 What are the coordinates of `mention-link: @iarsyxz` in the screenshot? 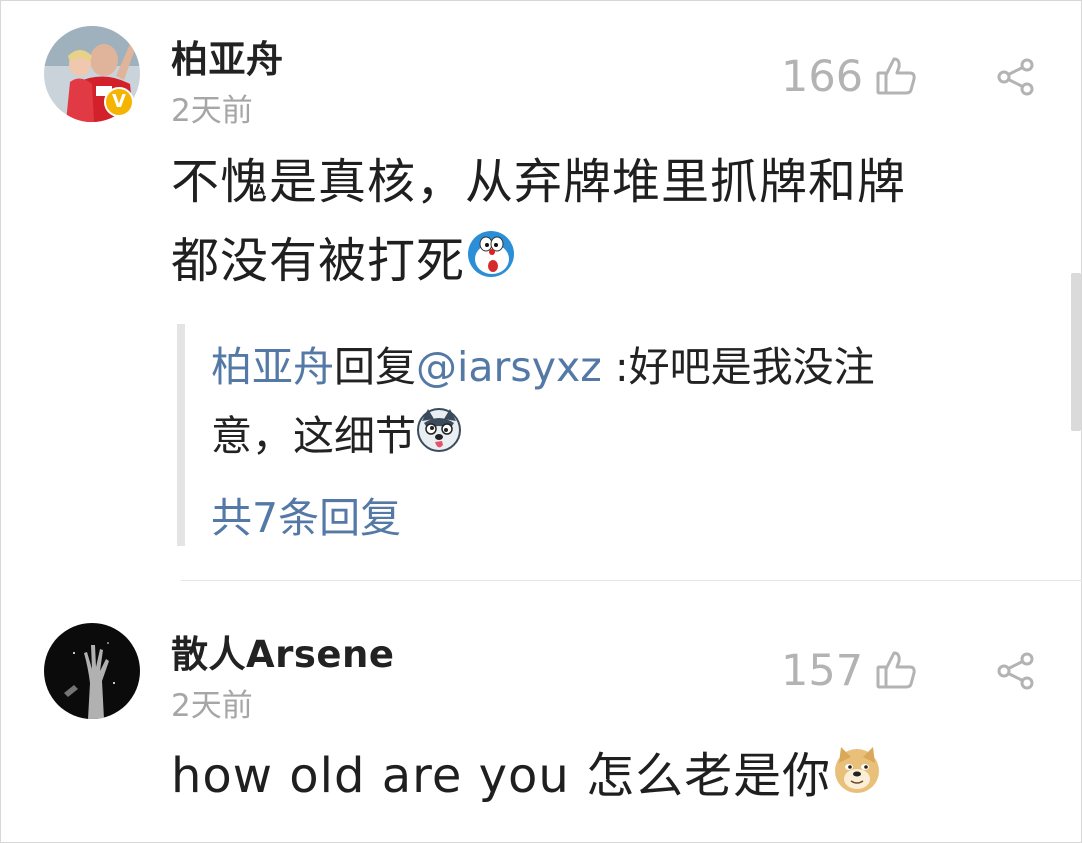 It's located at (509, 367).